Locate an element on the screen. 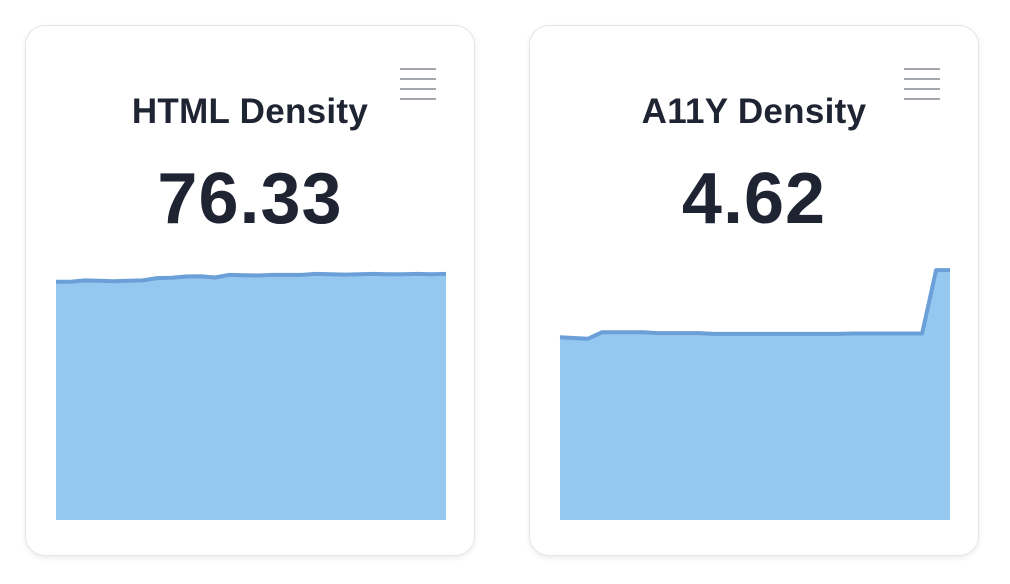 The width and height of the screenshot is (1010, 584). metric-value: 4.62 is located at coordinates (754, 199).